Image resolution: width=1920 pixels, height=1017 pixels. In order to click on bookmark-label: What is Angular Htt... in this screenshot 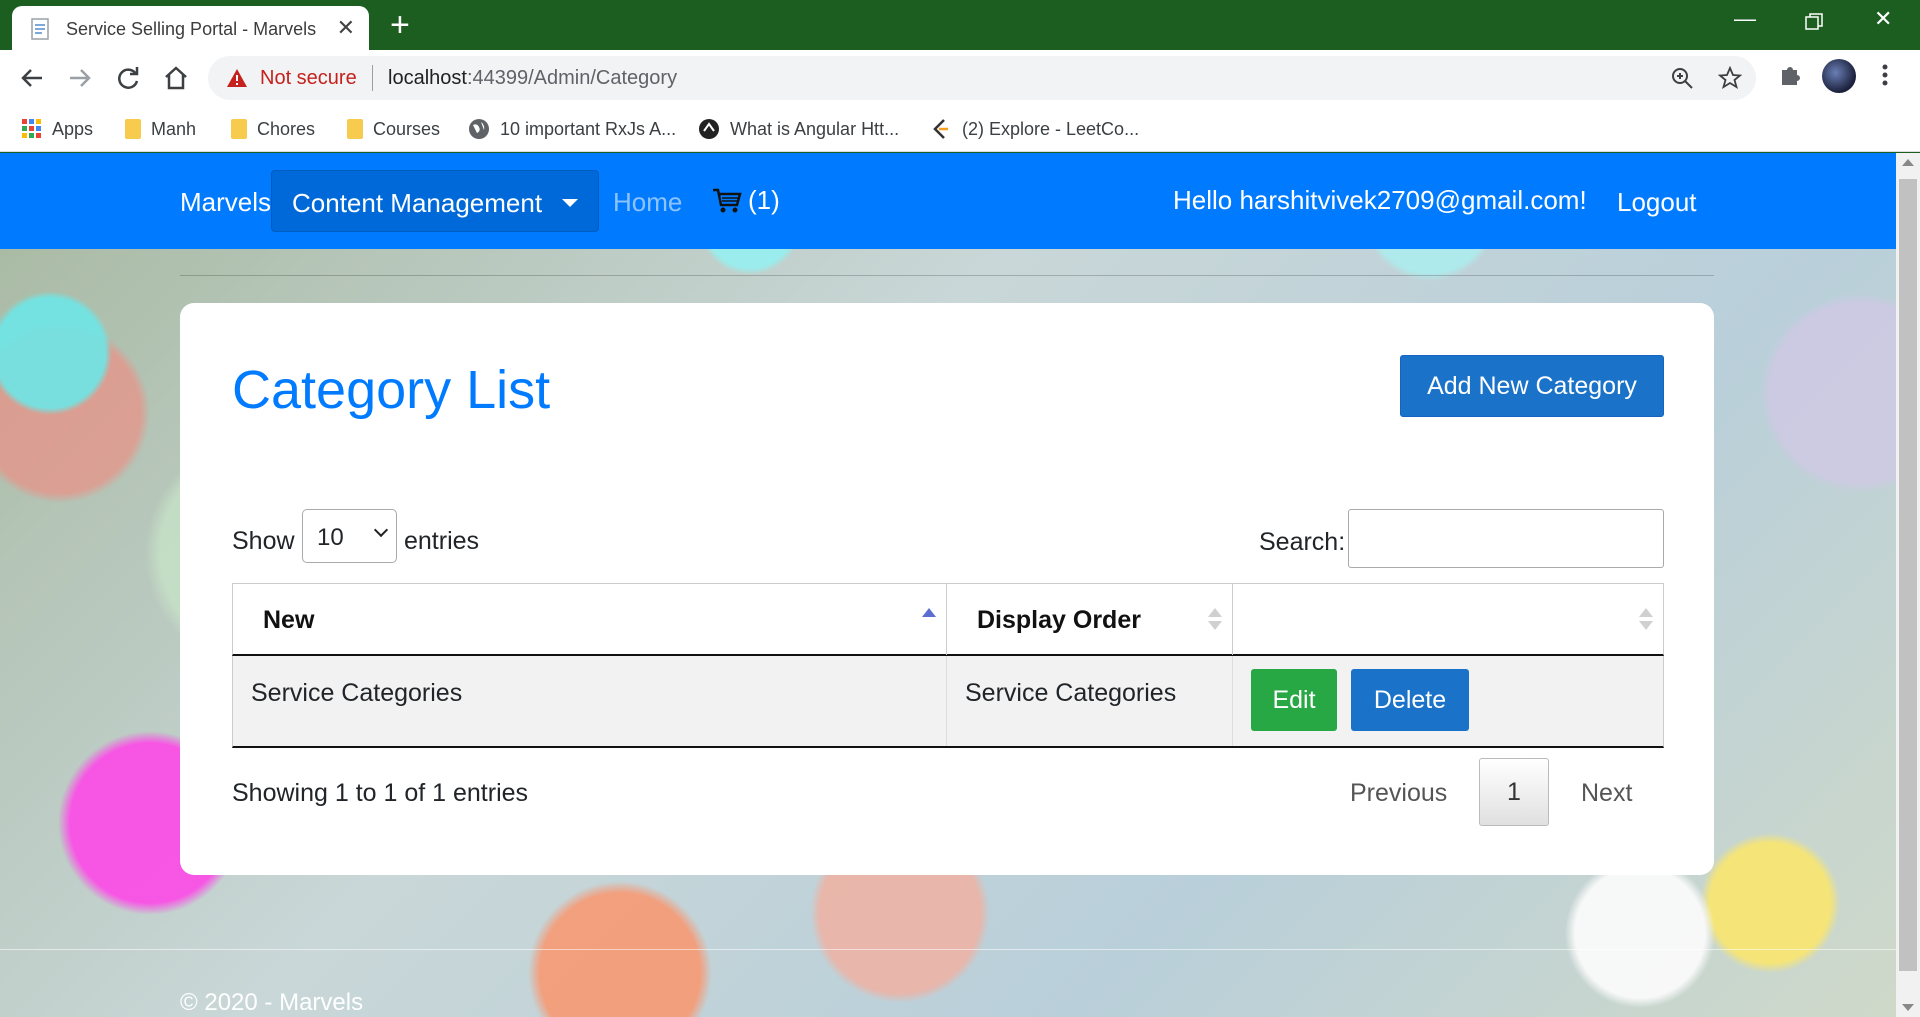, I will do `click(815, 128)`.